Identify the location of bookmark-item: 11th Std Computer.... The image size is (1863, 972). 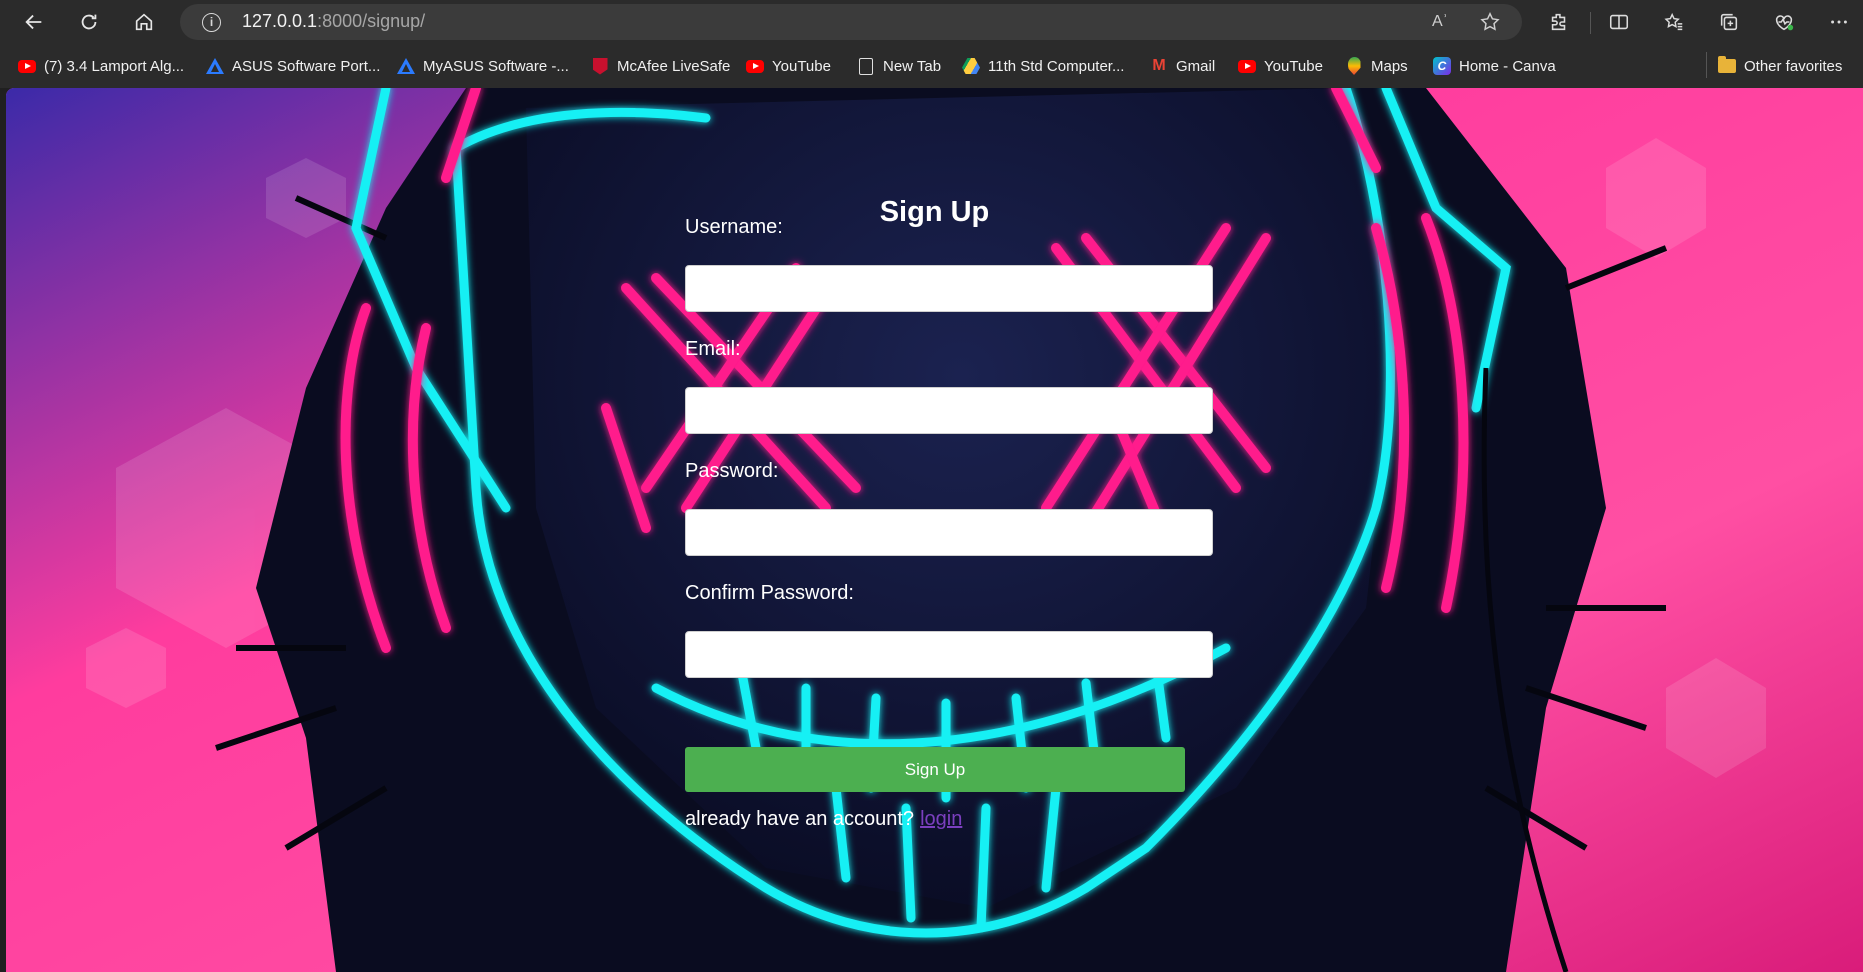
(1043, 66).